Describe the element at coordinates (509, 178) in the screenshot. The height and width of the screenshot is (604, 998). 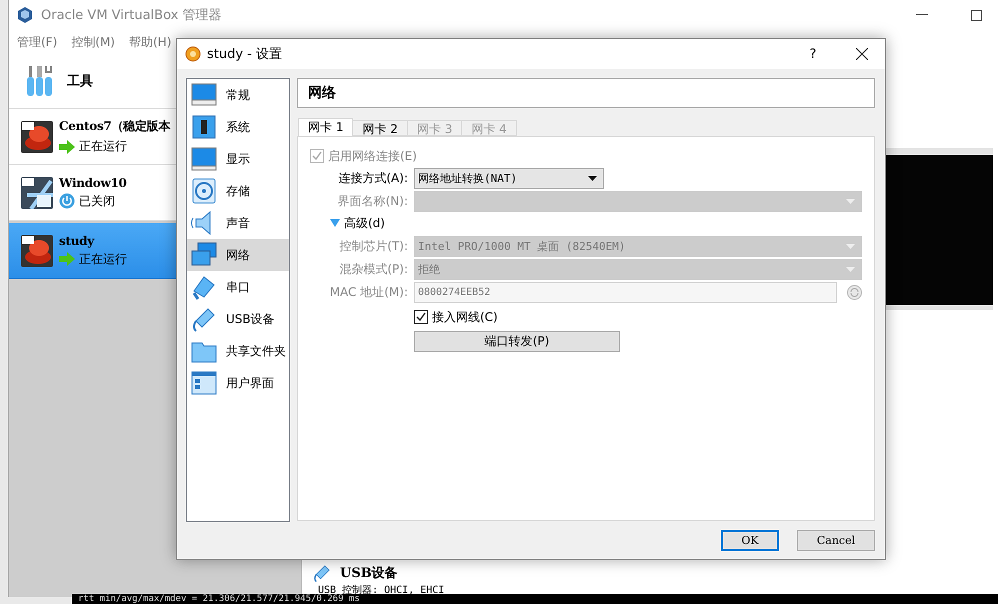
I see `dropdown-field: 网络地址转换(NAT)` at that location.